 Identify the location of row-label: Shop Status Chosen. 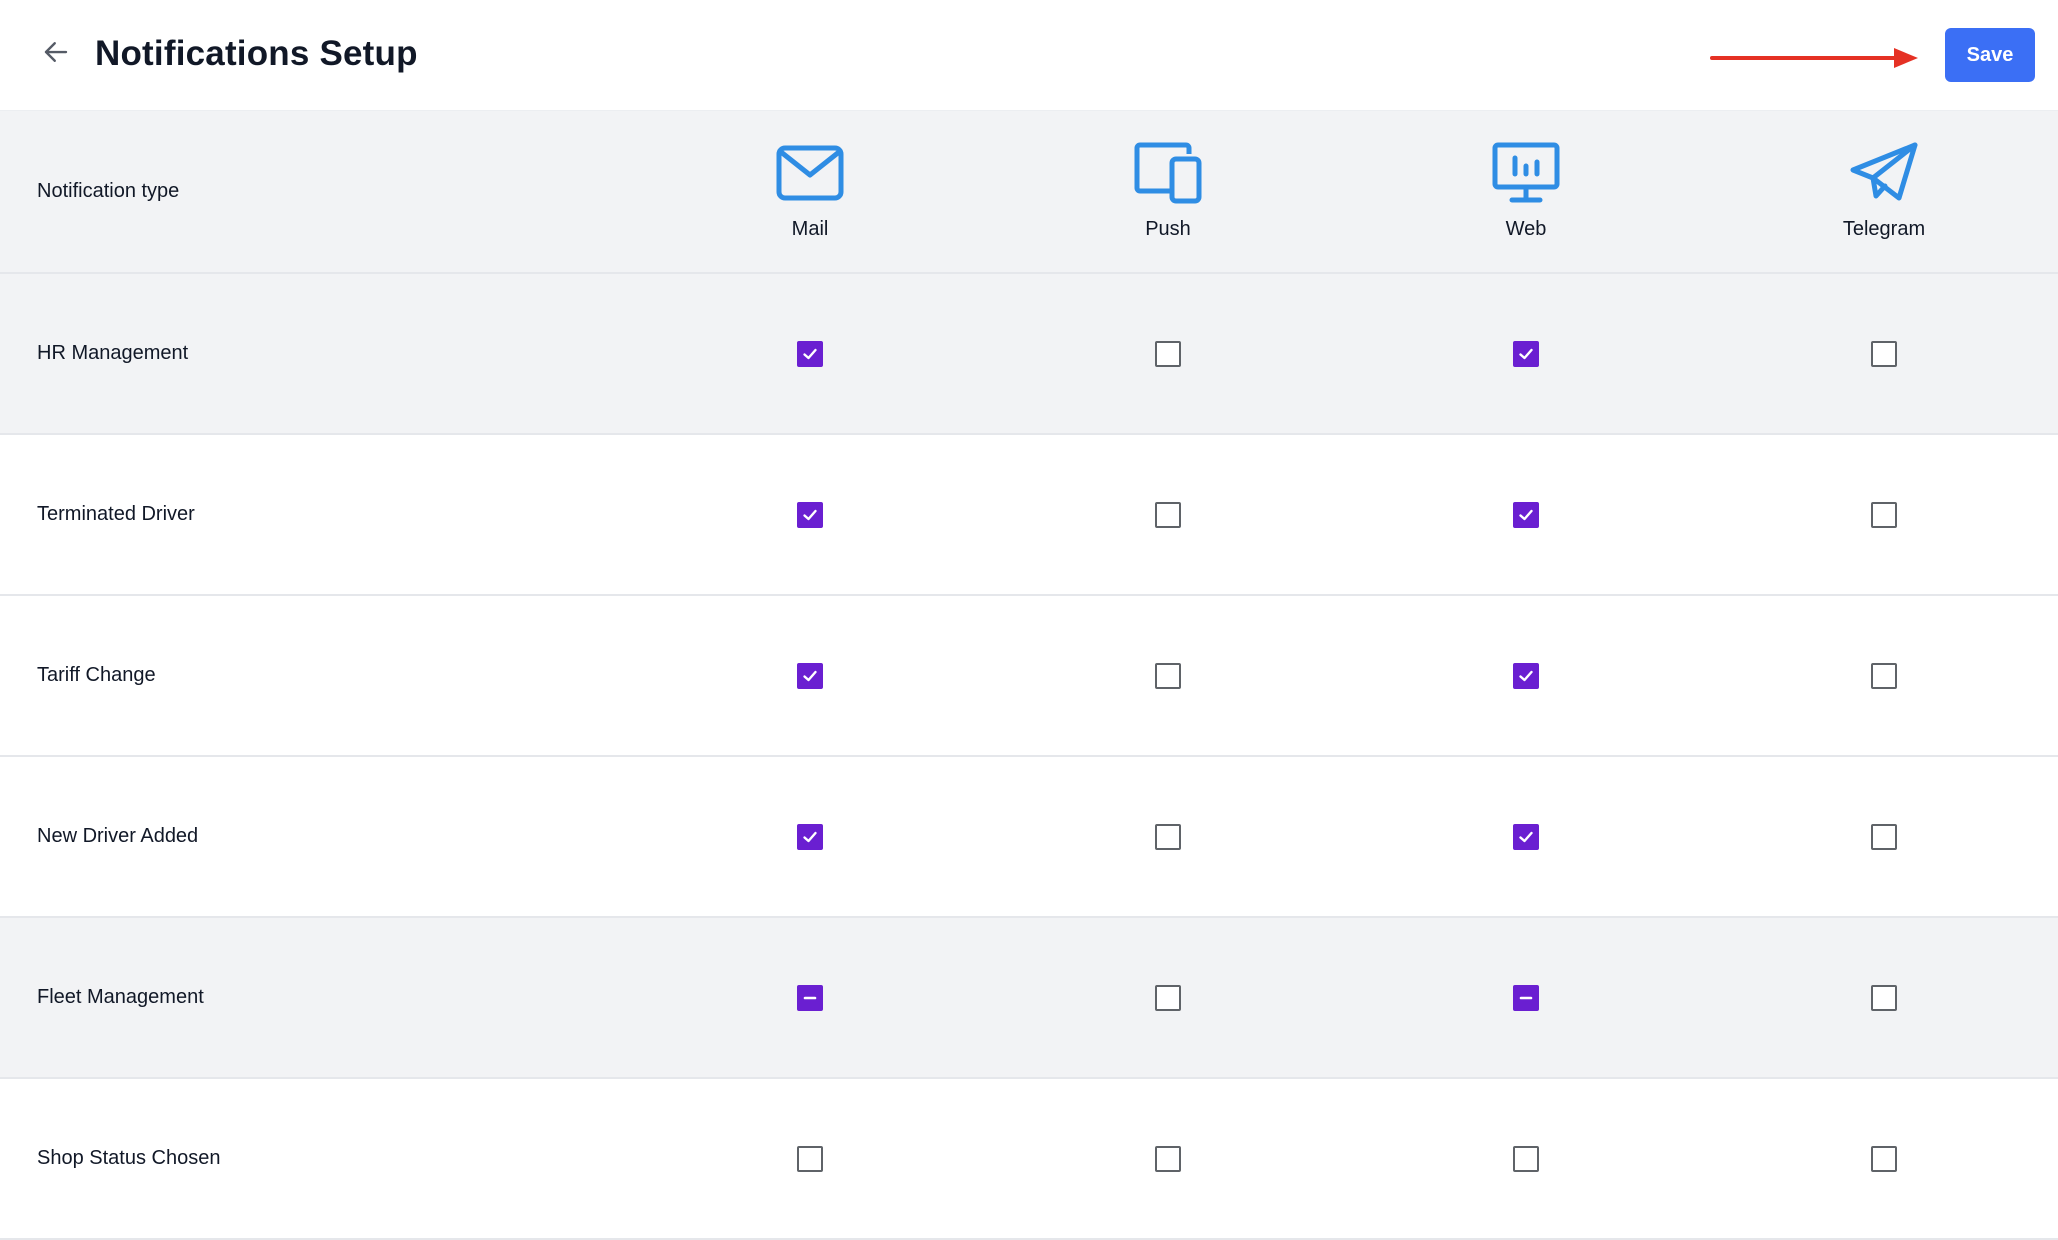
(129, 1158).